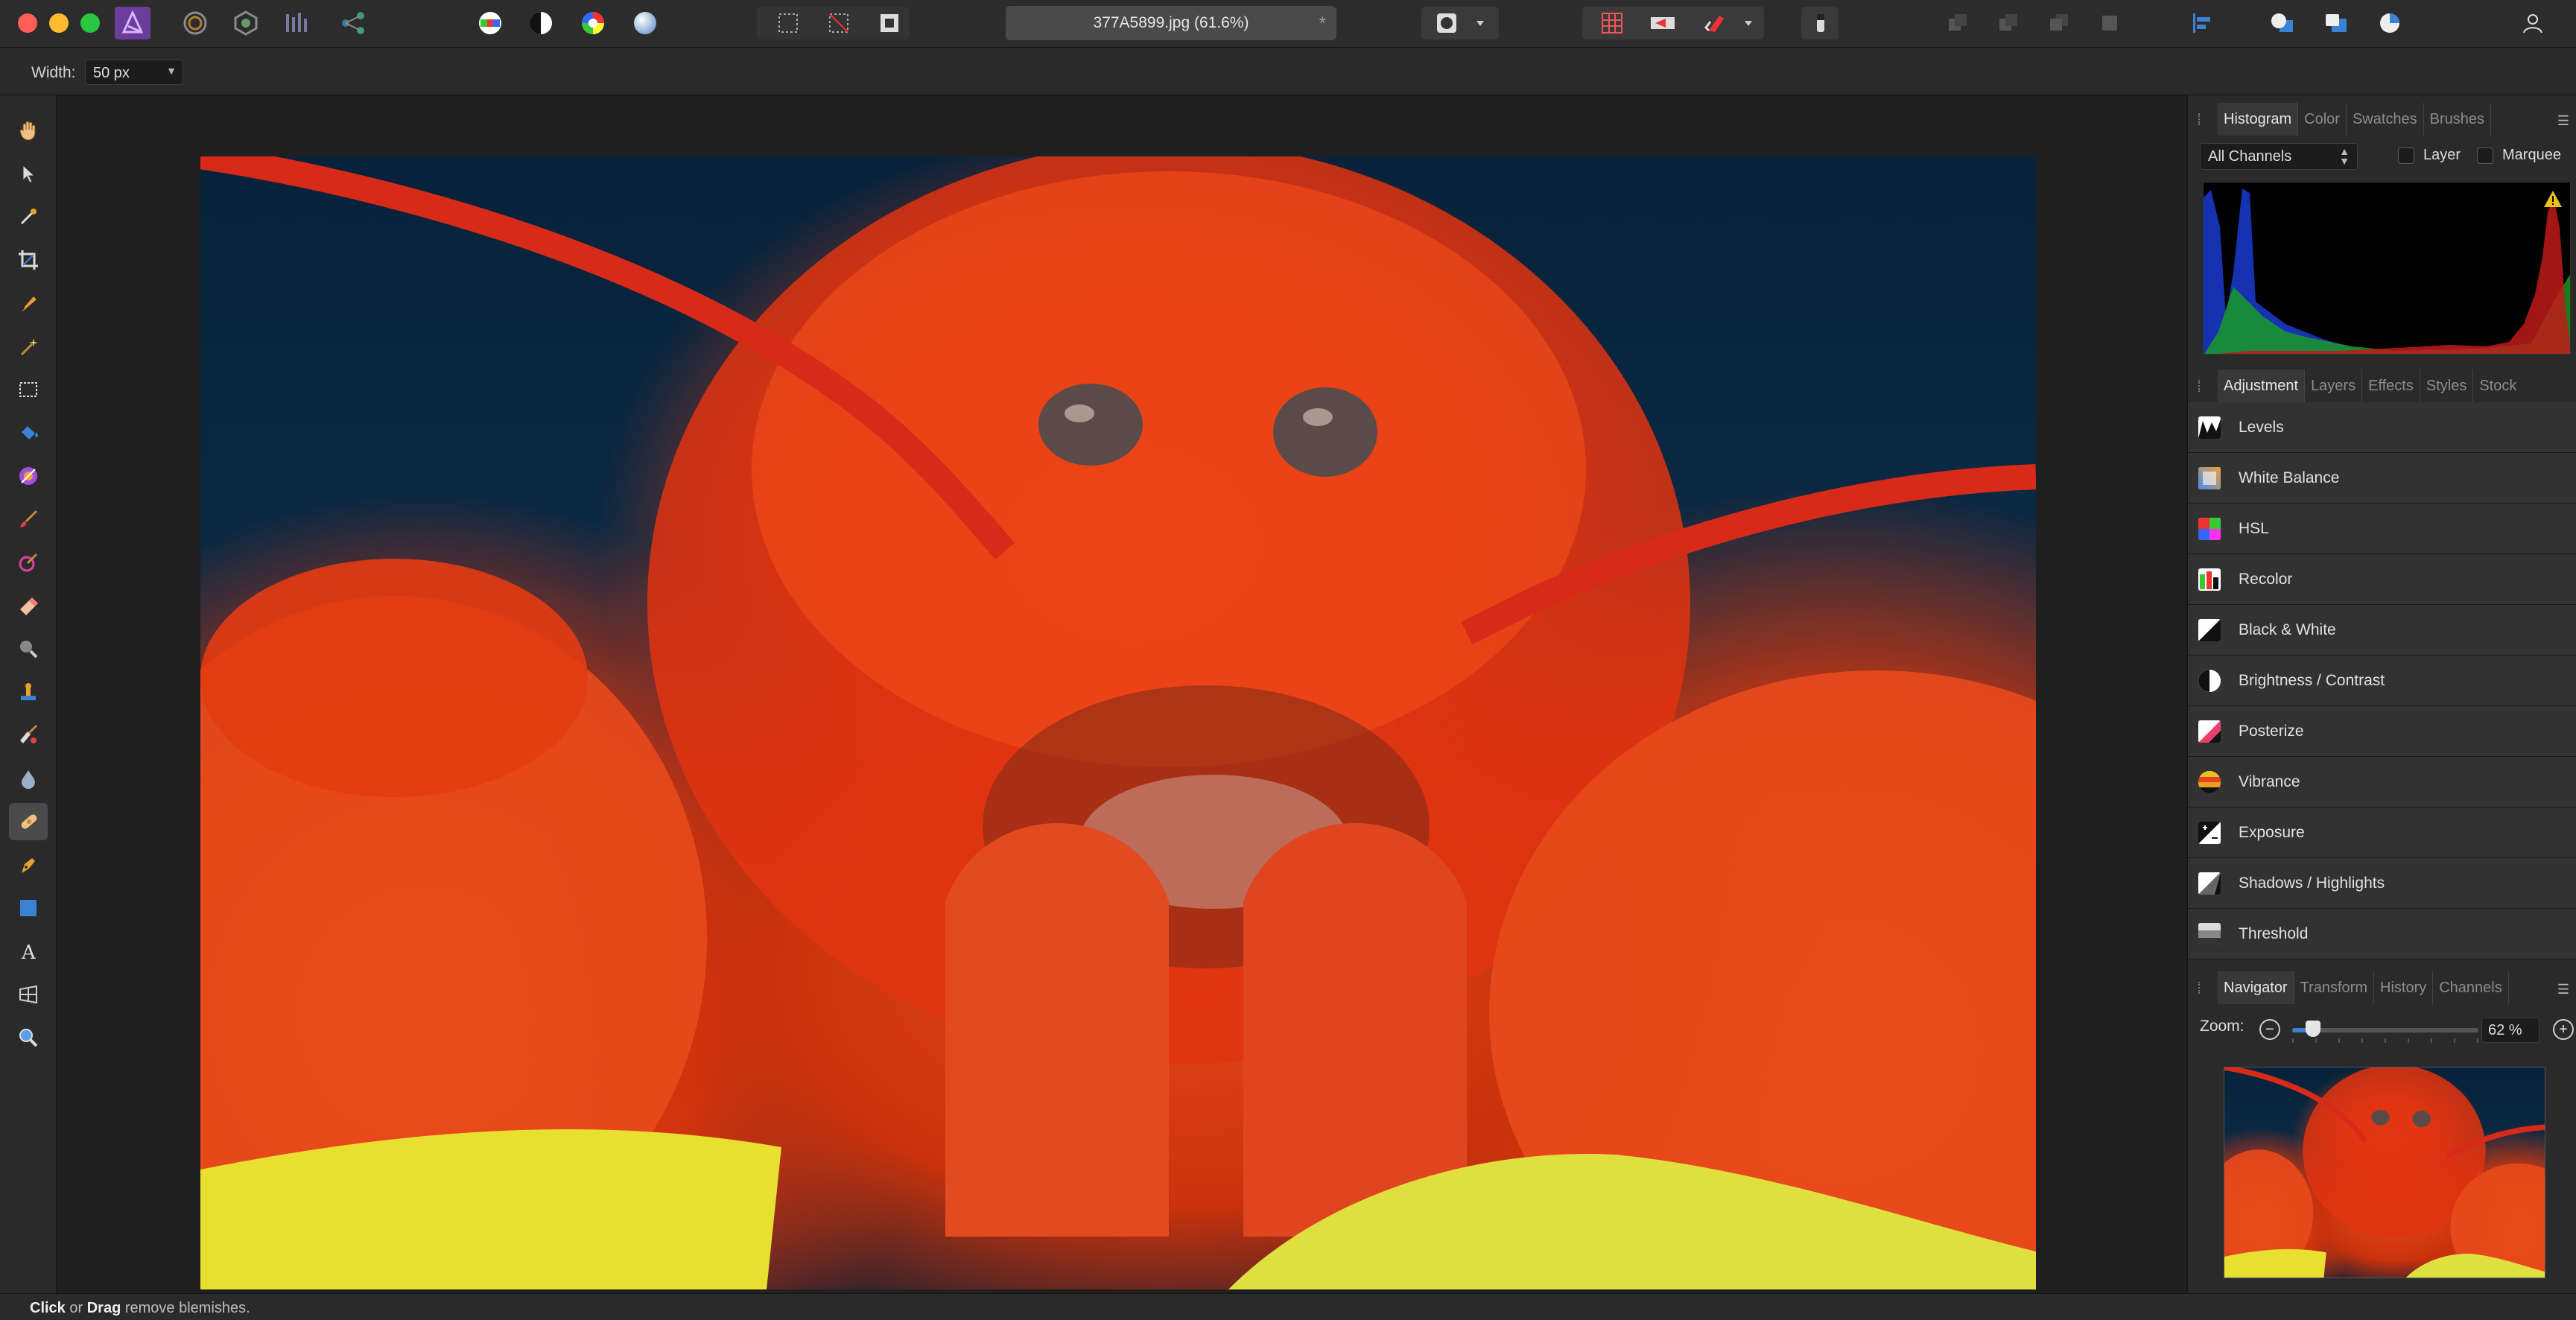 This screenshot has width=2576, height=1320. What do you see at coordinates (29, 864) in the screenshot?
I see `pen-icon` at bounding box center [29, 864].